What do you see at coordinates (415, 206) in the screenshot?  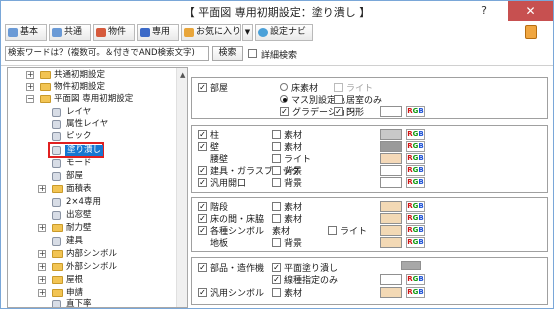 I see `stairs-rgb-button: RGB` at bounding box center [415, 206].